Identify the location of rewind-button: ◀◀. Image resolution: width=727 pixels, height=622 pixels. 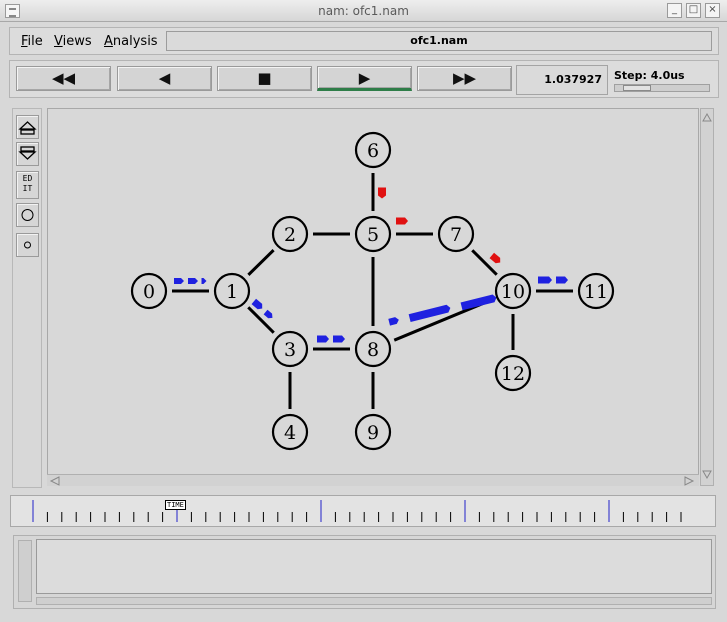
(63, 78).